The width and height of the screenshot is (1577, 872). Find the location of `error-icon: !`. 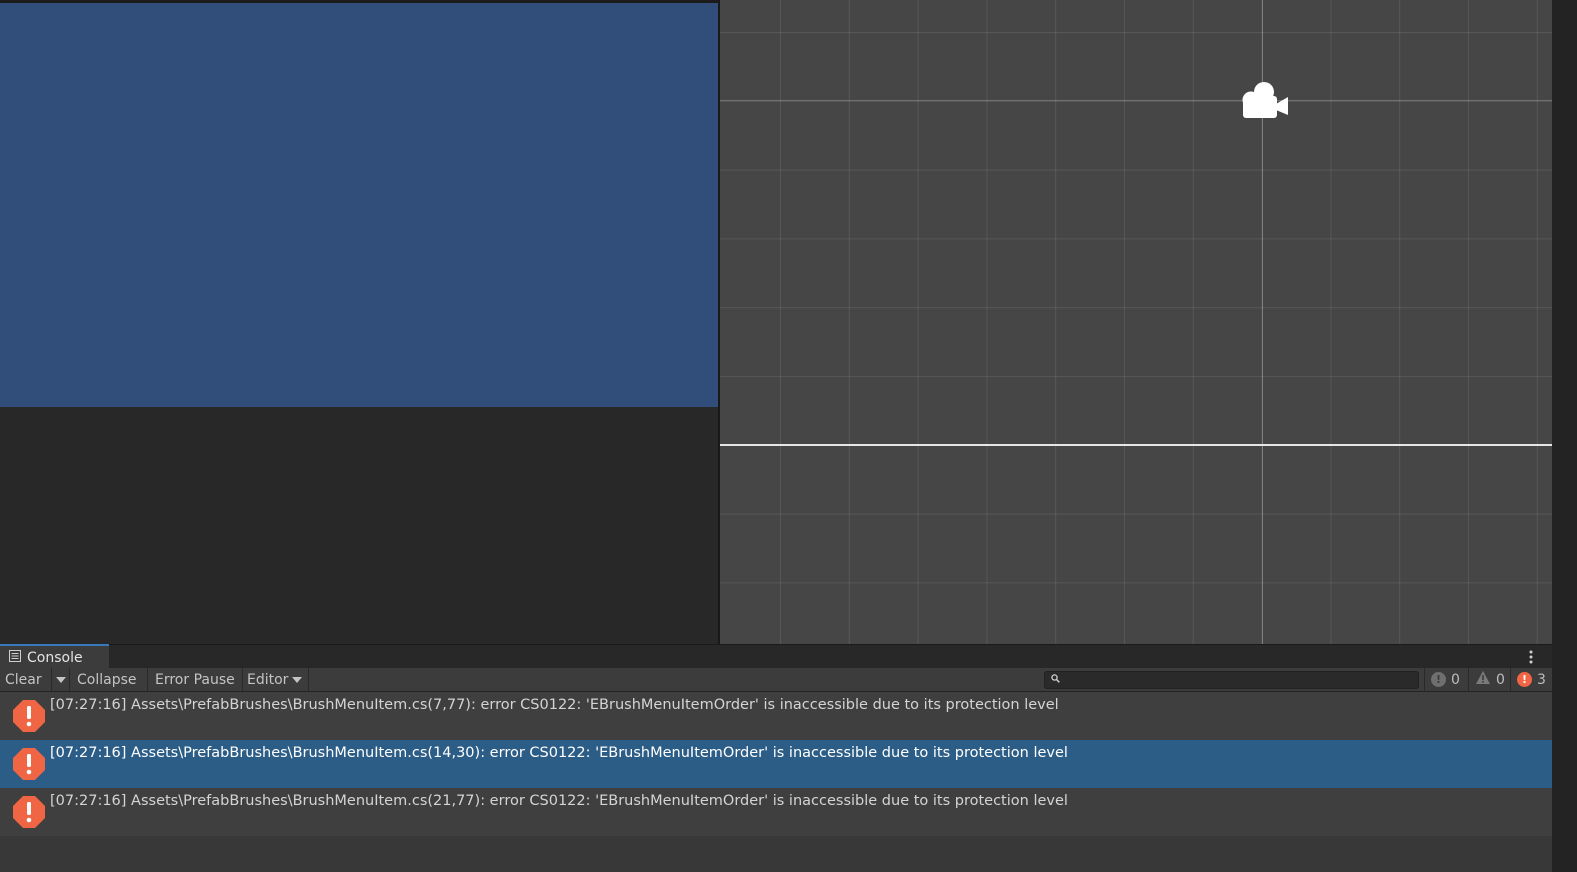

error-icon: ! is located at coordinates (1524, 679).